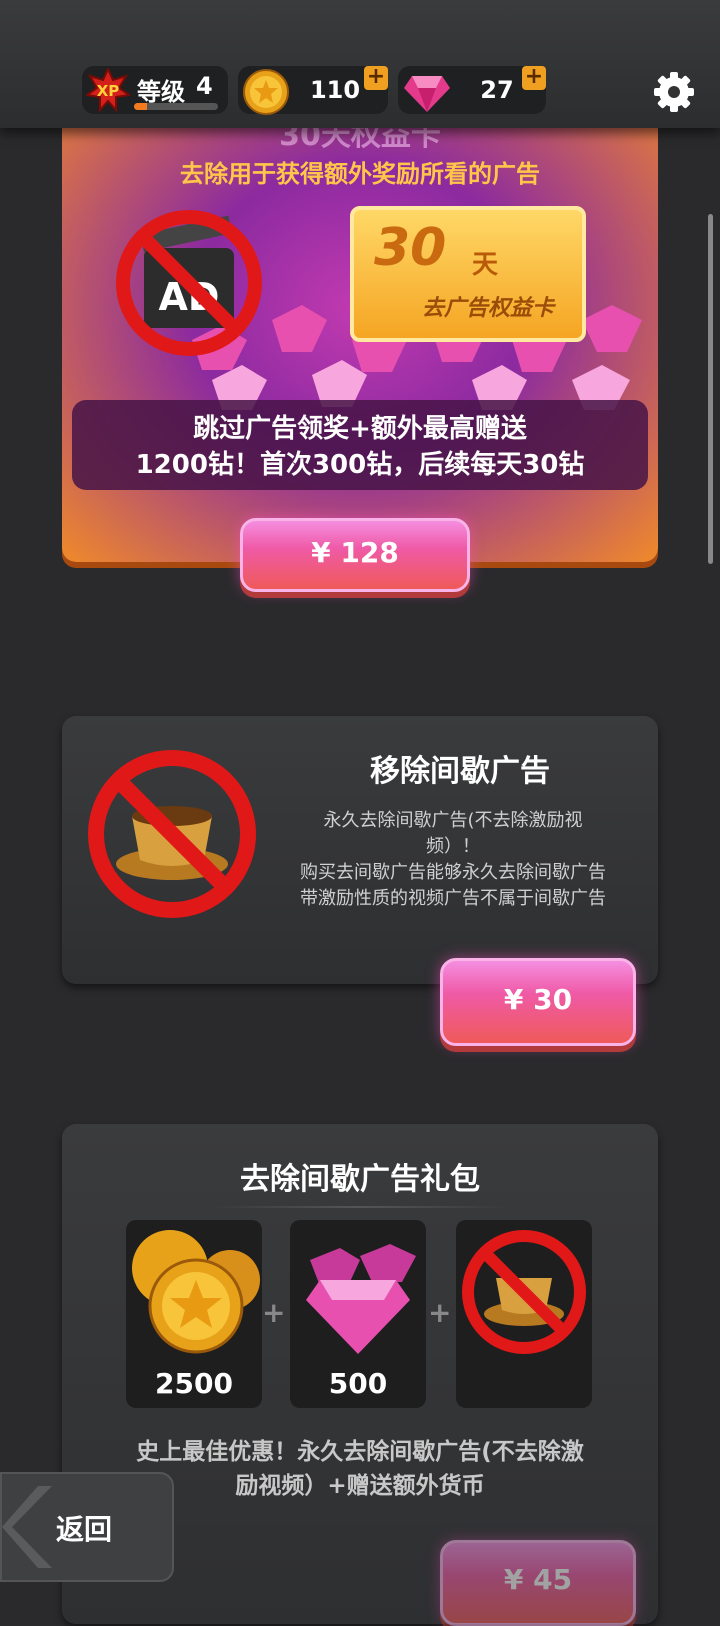  I want to click on add-coins-button: +, so click(376, 78).